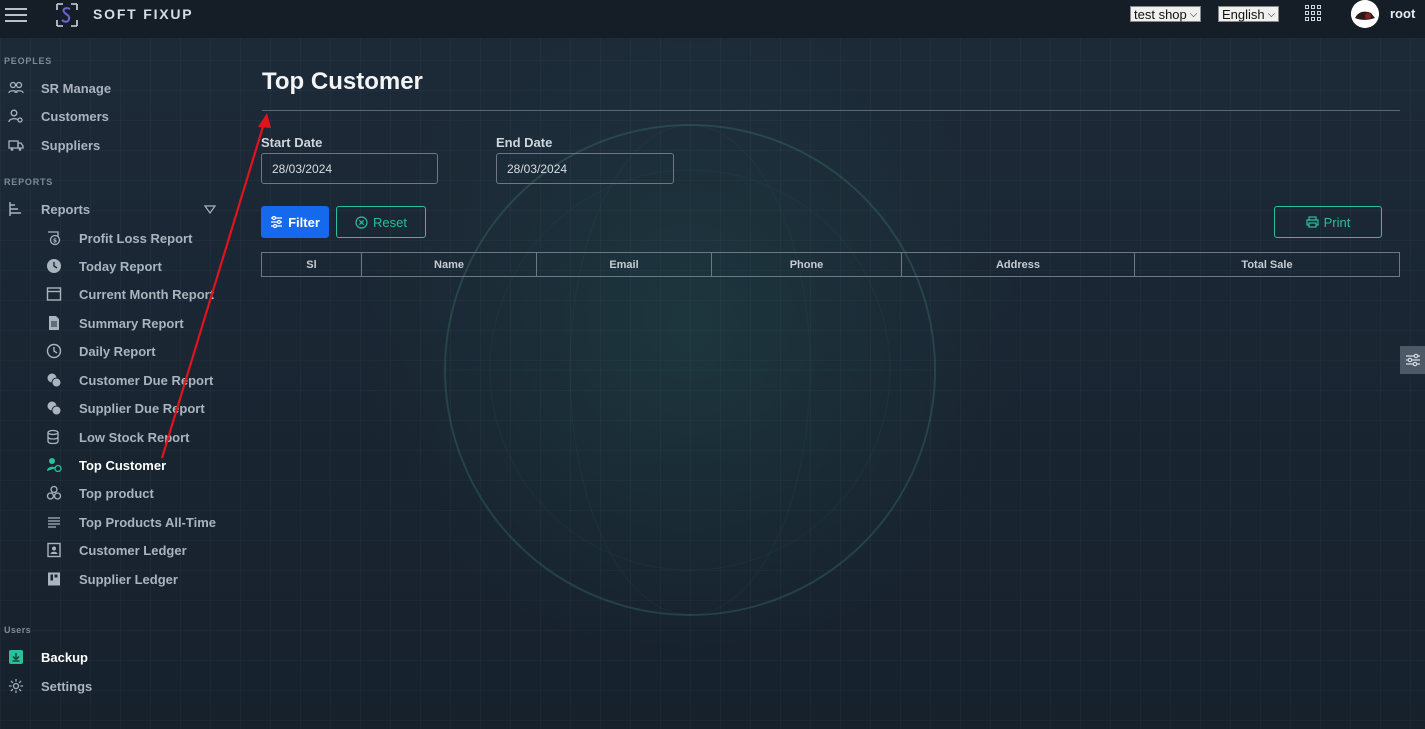  What do you see at coordinates (1337, 222) in the screenshot?
I see `print-button-label: Print` at bounding box center [1337, 222].